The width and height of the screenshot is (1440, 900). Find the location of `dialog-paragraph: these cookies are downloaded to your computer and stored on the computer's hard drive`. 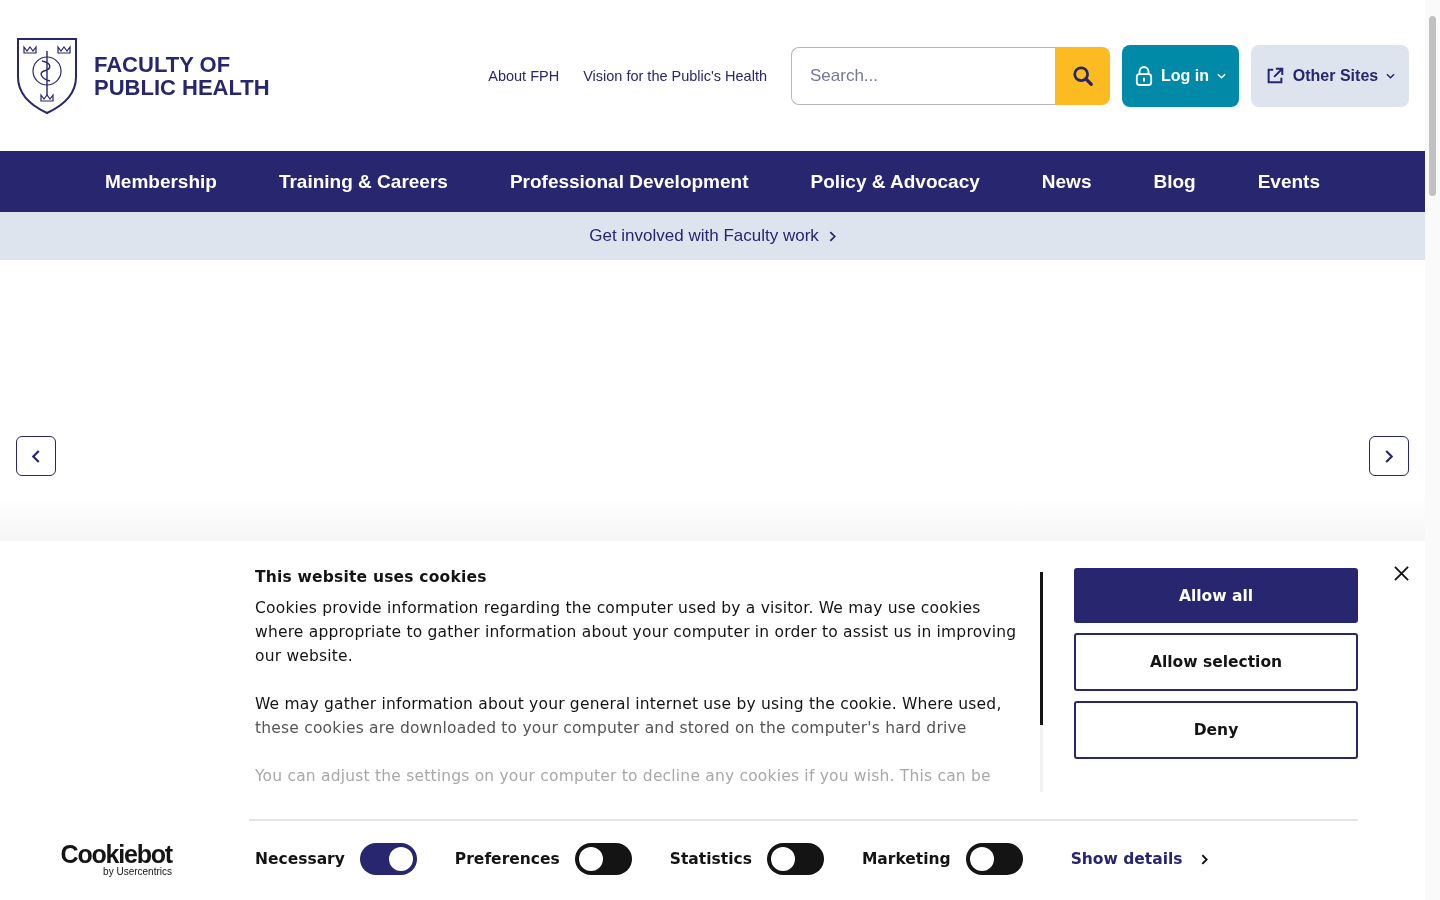

dialog-paragraph: these cookies are downloaded to your computer and stored on the computer's hard drive is located at coordinates (611, 728).